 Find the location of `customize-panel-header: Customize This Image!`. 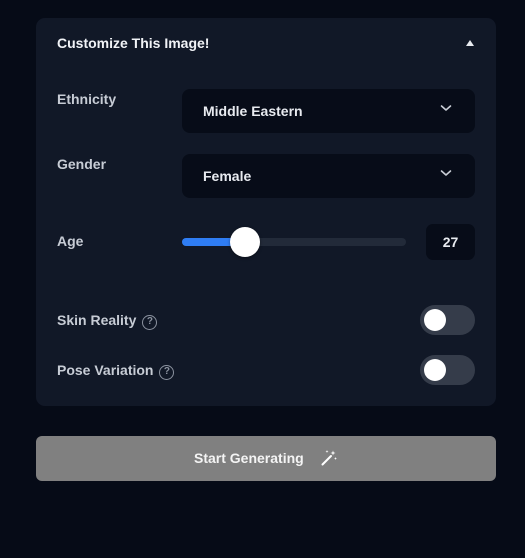

customize-panel-header: Customize This Image! is located at coordinates (266, 44).